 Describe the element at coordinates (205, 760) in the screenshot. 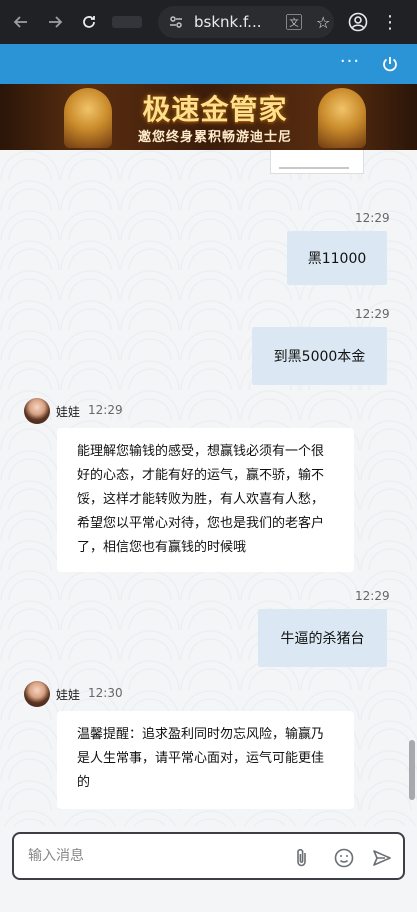

I see `incoming-message: 温馨提醒：追求盈利同时勿忘风险，输赢乃是人生常事，请平常心面对，运气可能更佳的` at that location.